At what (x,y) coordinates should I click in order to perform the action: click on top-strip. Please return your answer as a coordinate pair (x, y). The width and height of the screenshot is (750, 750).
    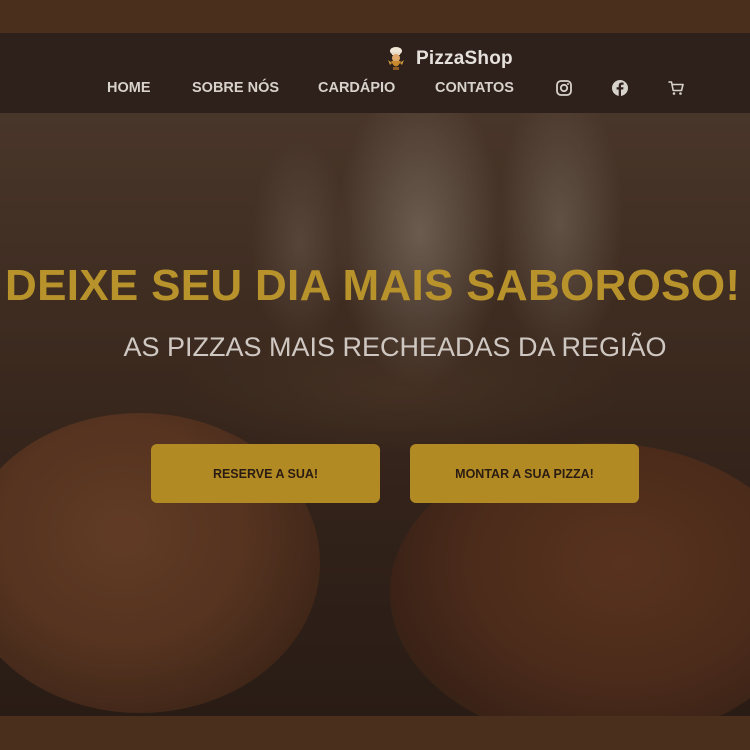
    Looking at the image, I should click on (375, 16).